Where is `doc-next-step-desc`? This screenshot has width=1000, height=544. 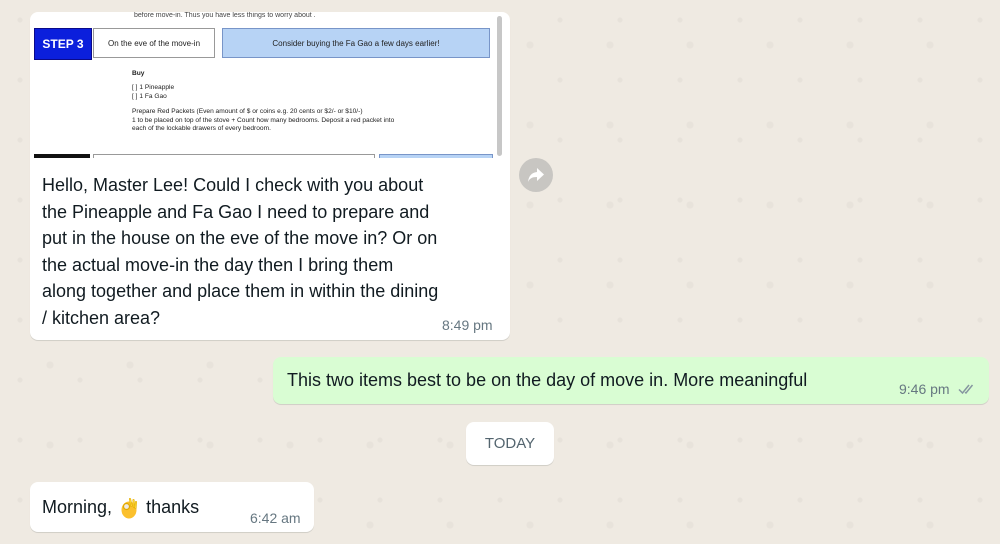
doc-next-step-desc is located at coordinates (234, 156).